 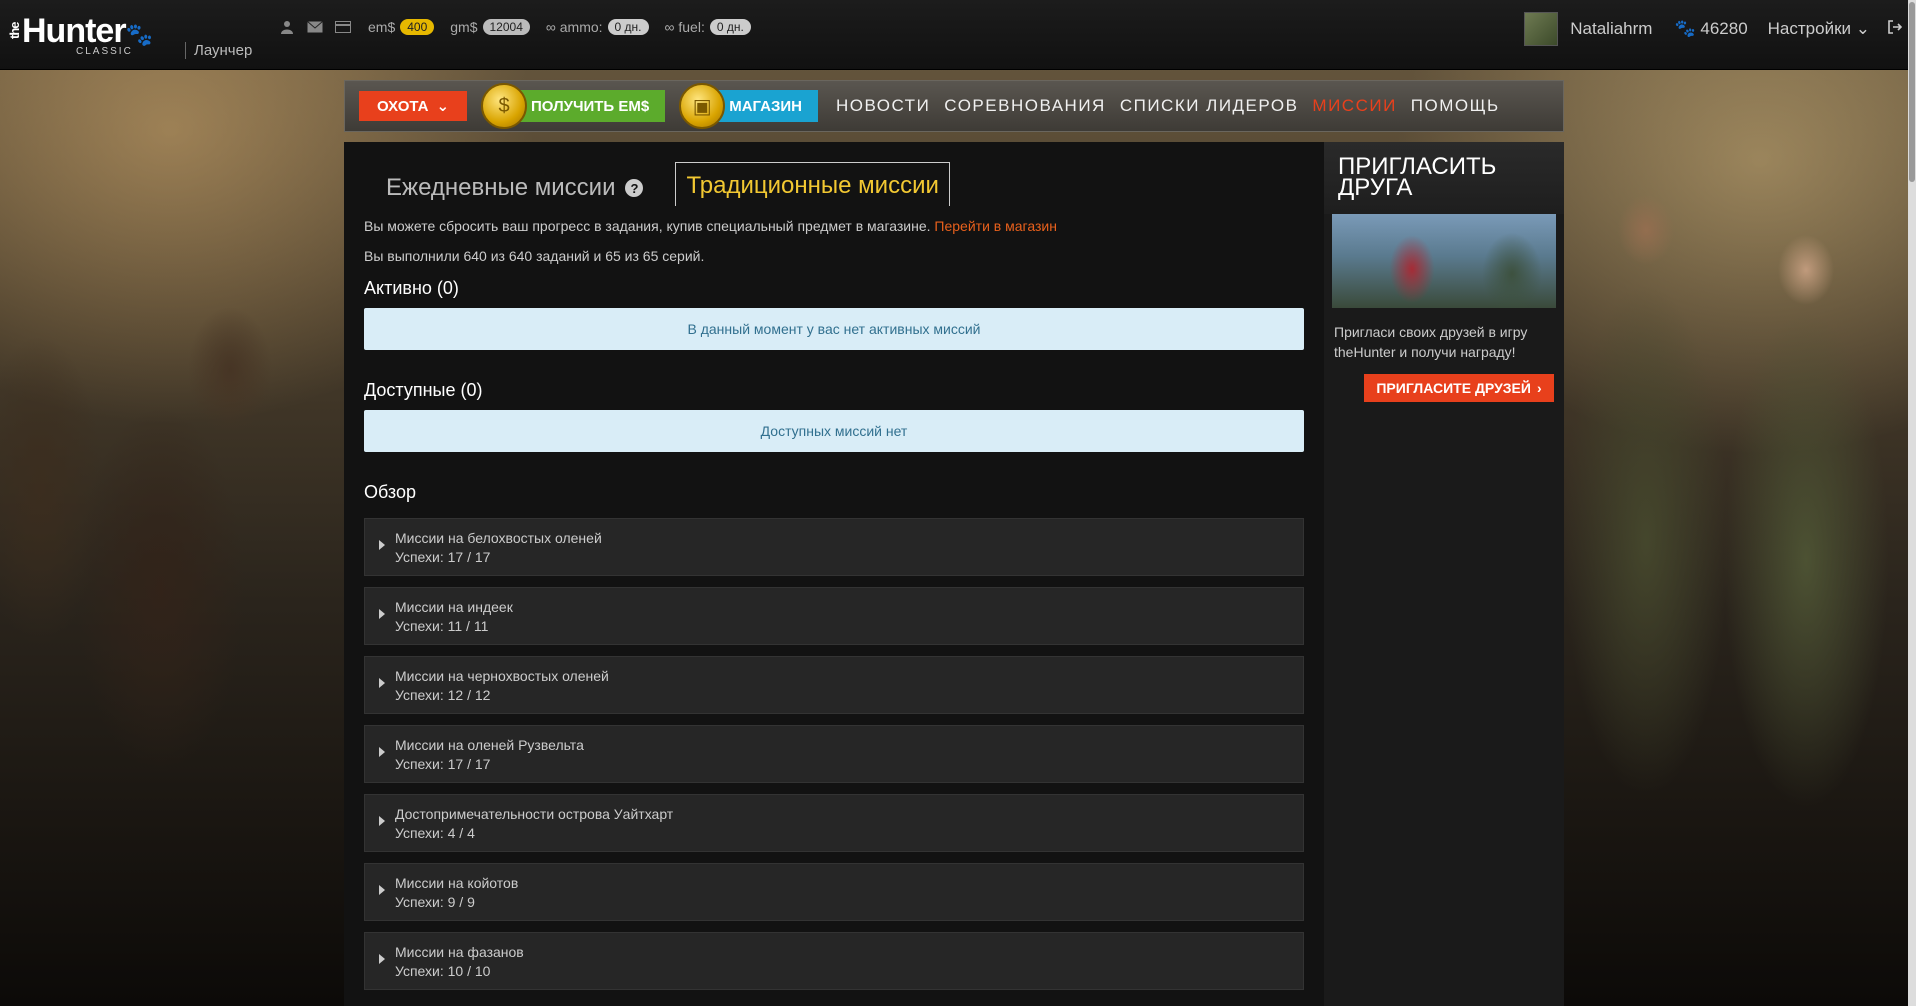 I want to click on gm-balance: 12004, so click(x=506, y=27).